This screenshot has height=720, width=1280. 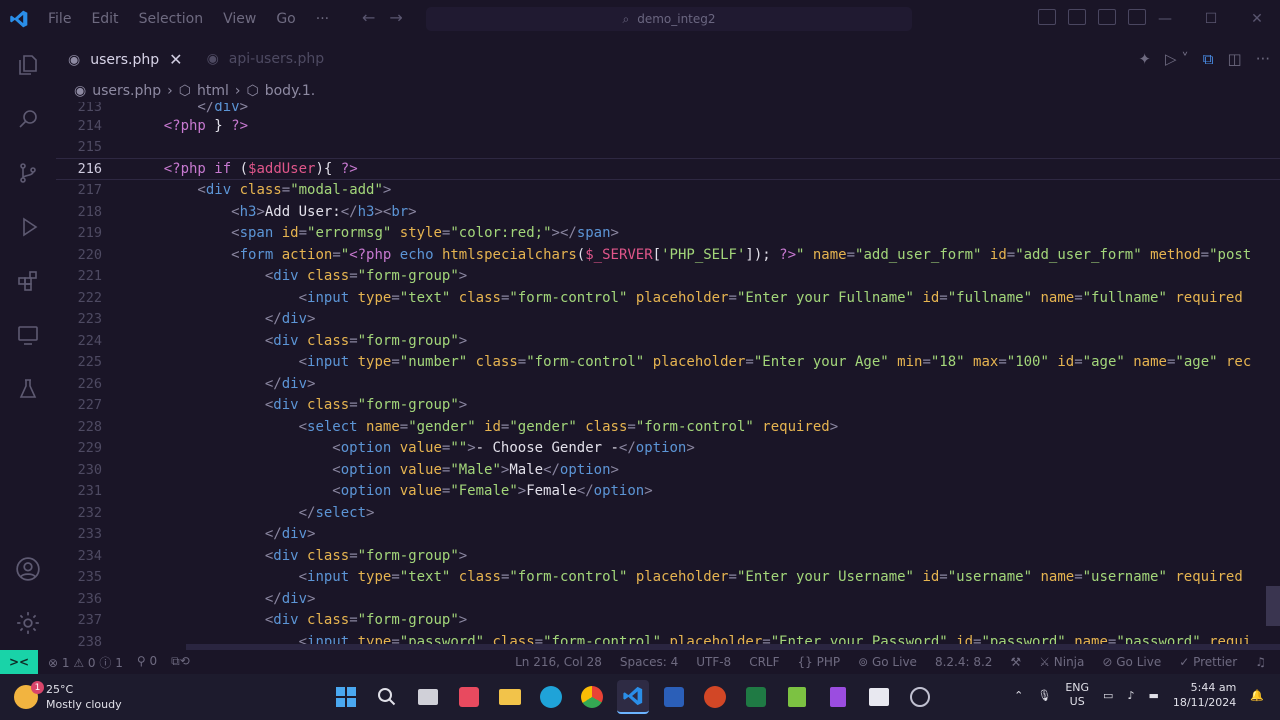 I want to click on ninja-button: ⚔ Ninja, so click(x=1061, y=662).